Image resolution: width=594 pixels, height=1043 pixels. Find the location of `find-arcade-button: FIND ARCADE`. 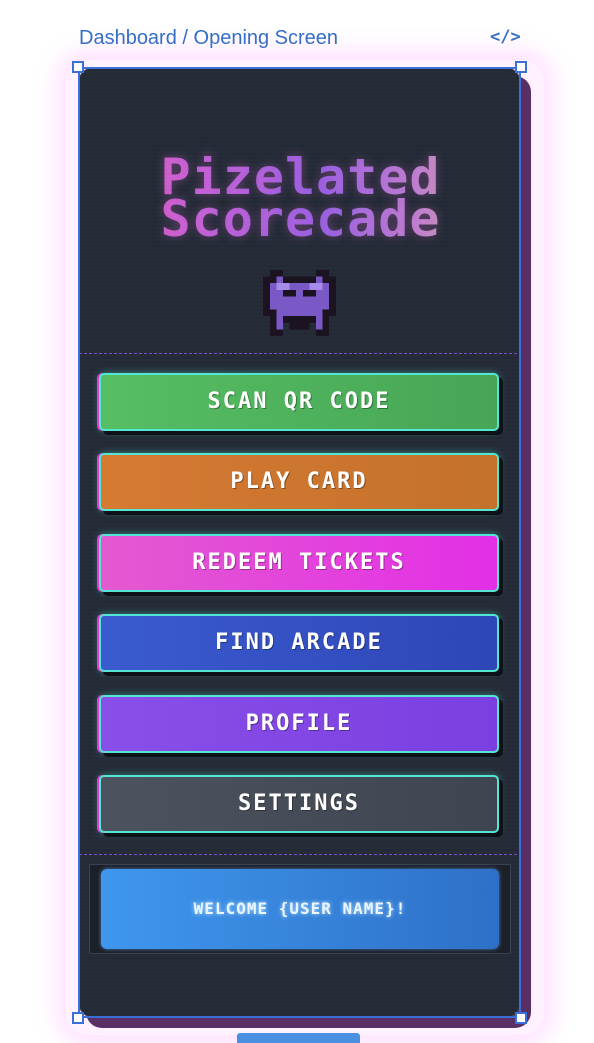

find-arcade-button: FIND ARCADE is located at coordinates (299, 643).